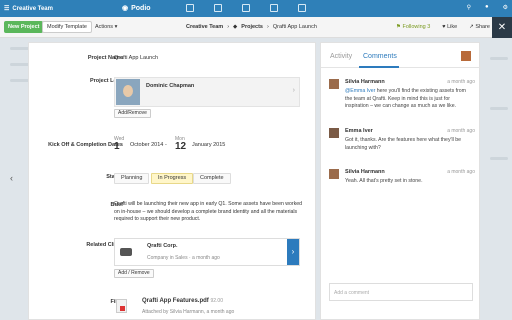 The height and width of the screenshot is (320, 512). What do you see at coordinates (78, 177) in the screenshot?
I see `status-label: Status` at bounding box center [78, 177].